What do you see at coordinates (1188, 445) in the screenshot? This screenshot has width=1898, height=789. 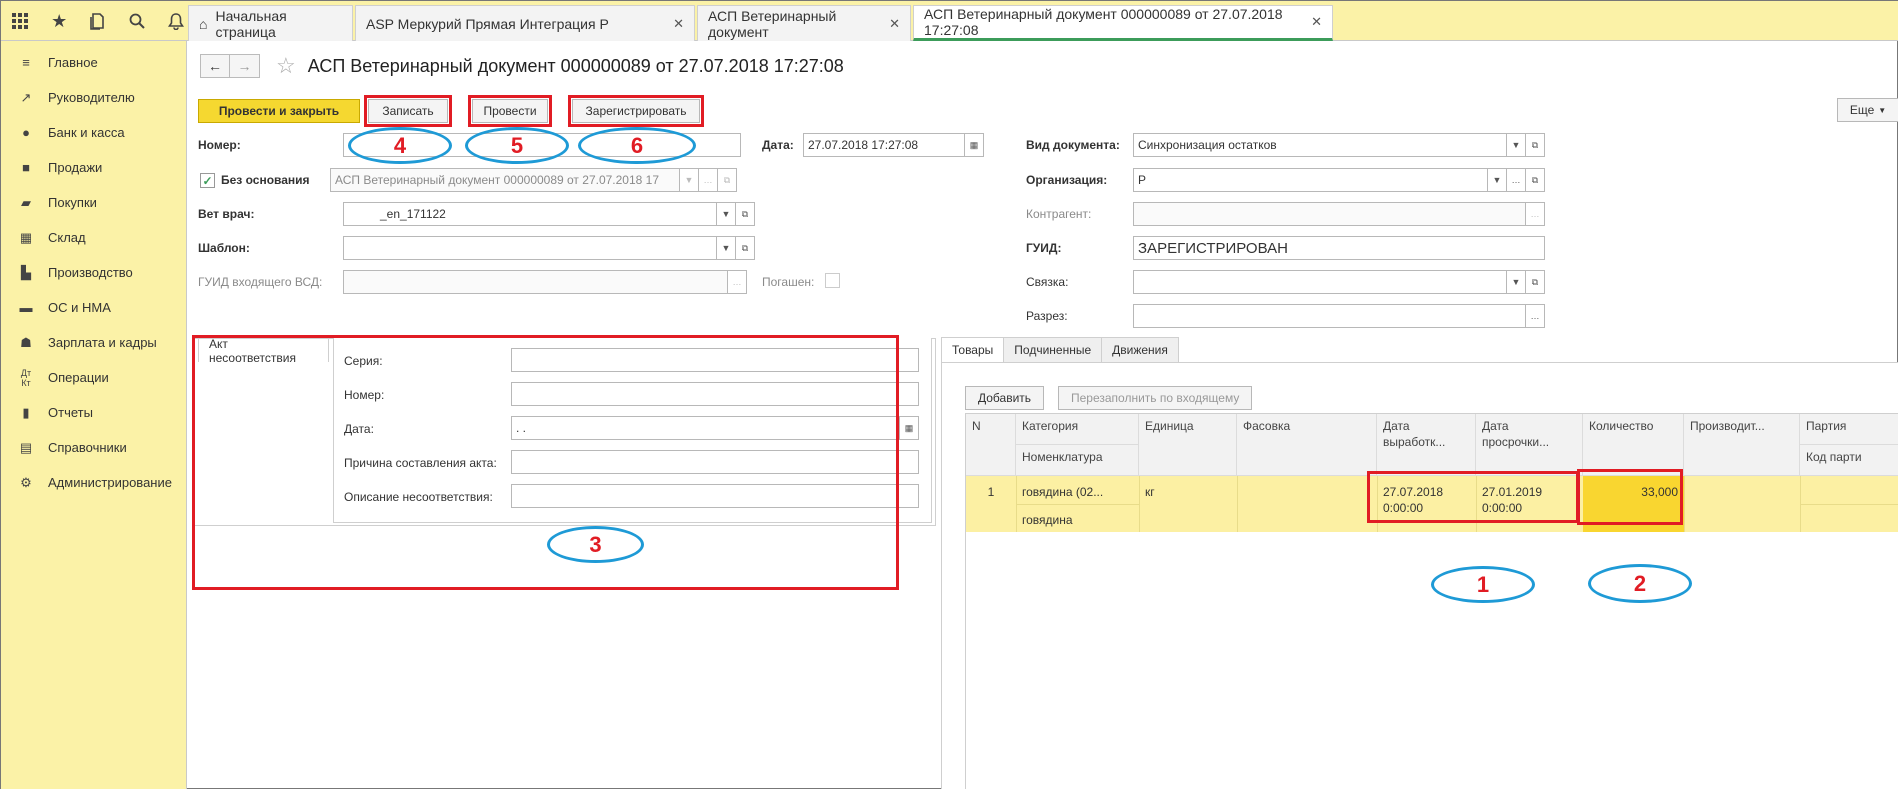 I see `column-header-unit: Единица` at bounding box center [1188, 445].